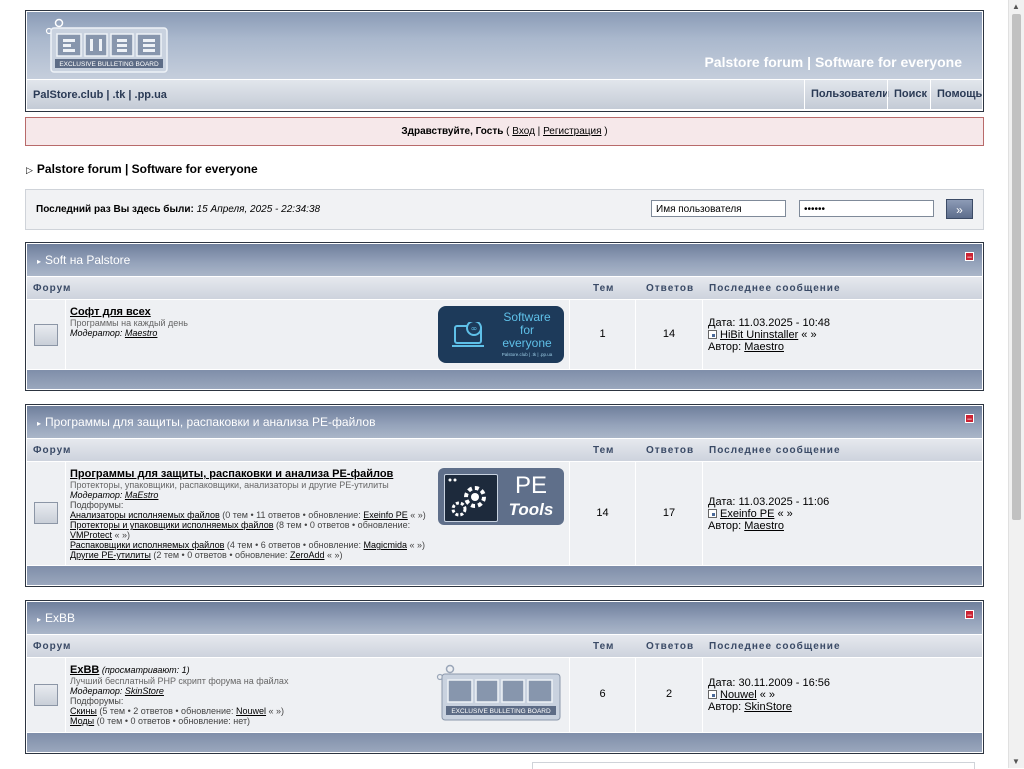  Describe the element at coordinates (959, 209) in the screenshot. I see `login-submit-button: »` at that location.